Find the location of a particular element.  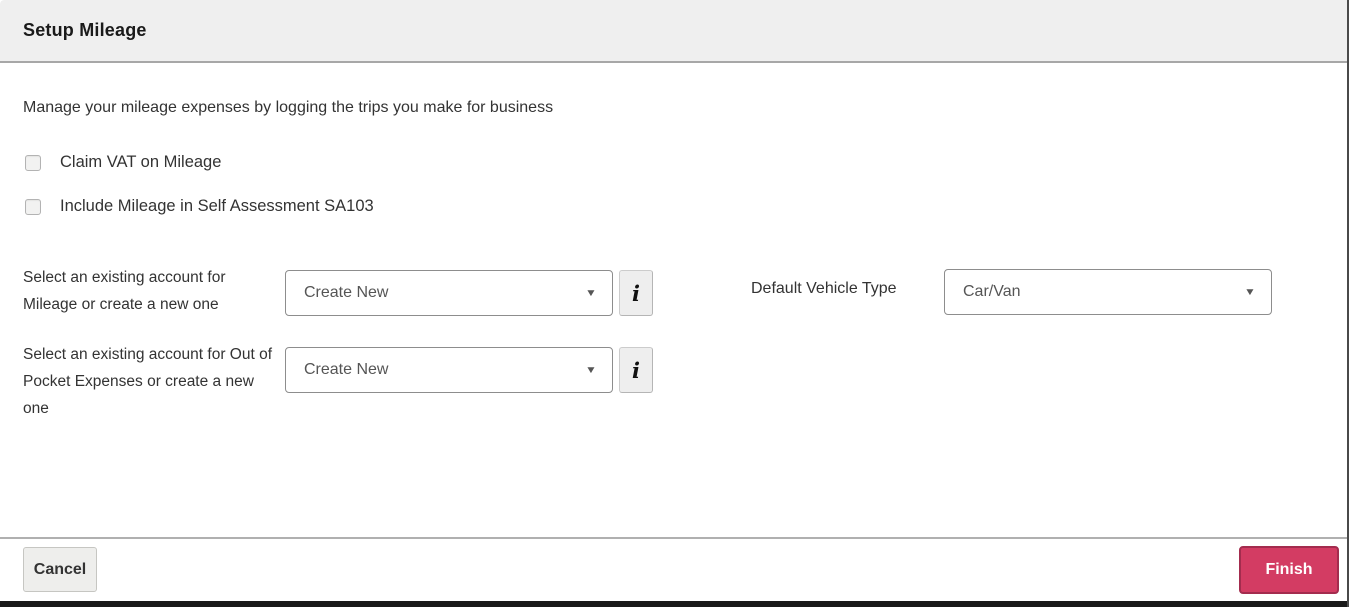

mileage-account-select-value: Create New is located at coordinates (346, 292).